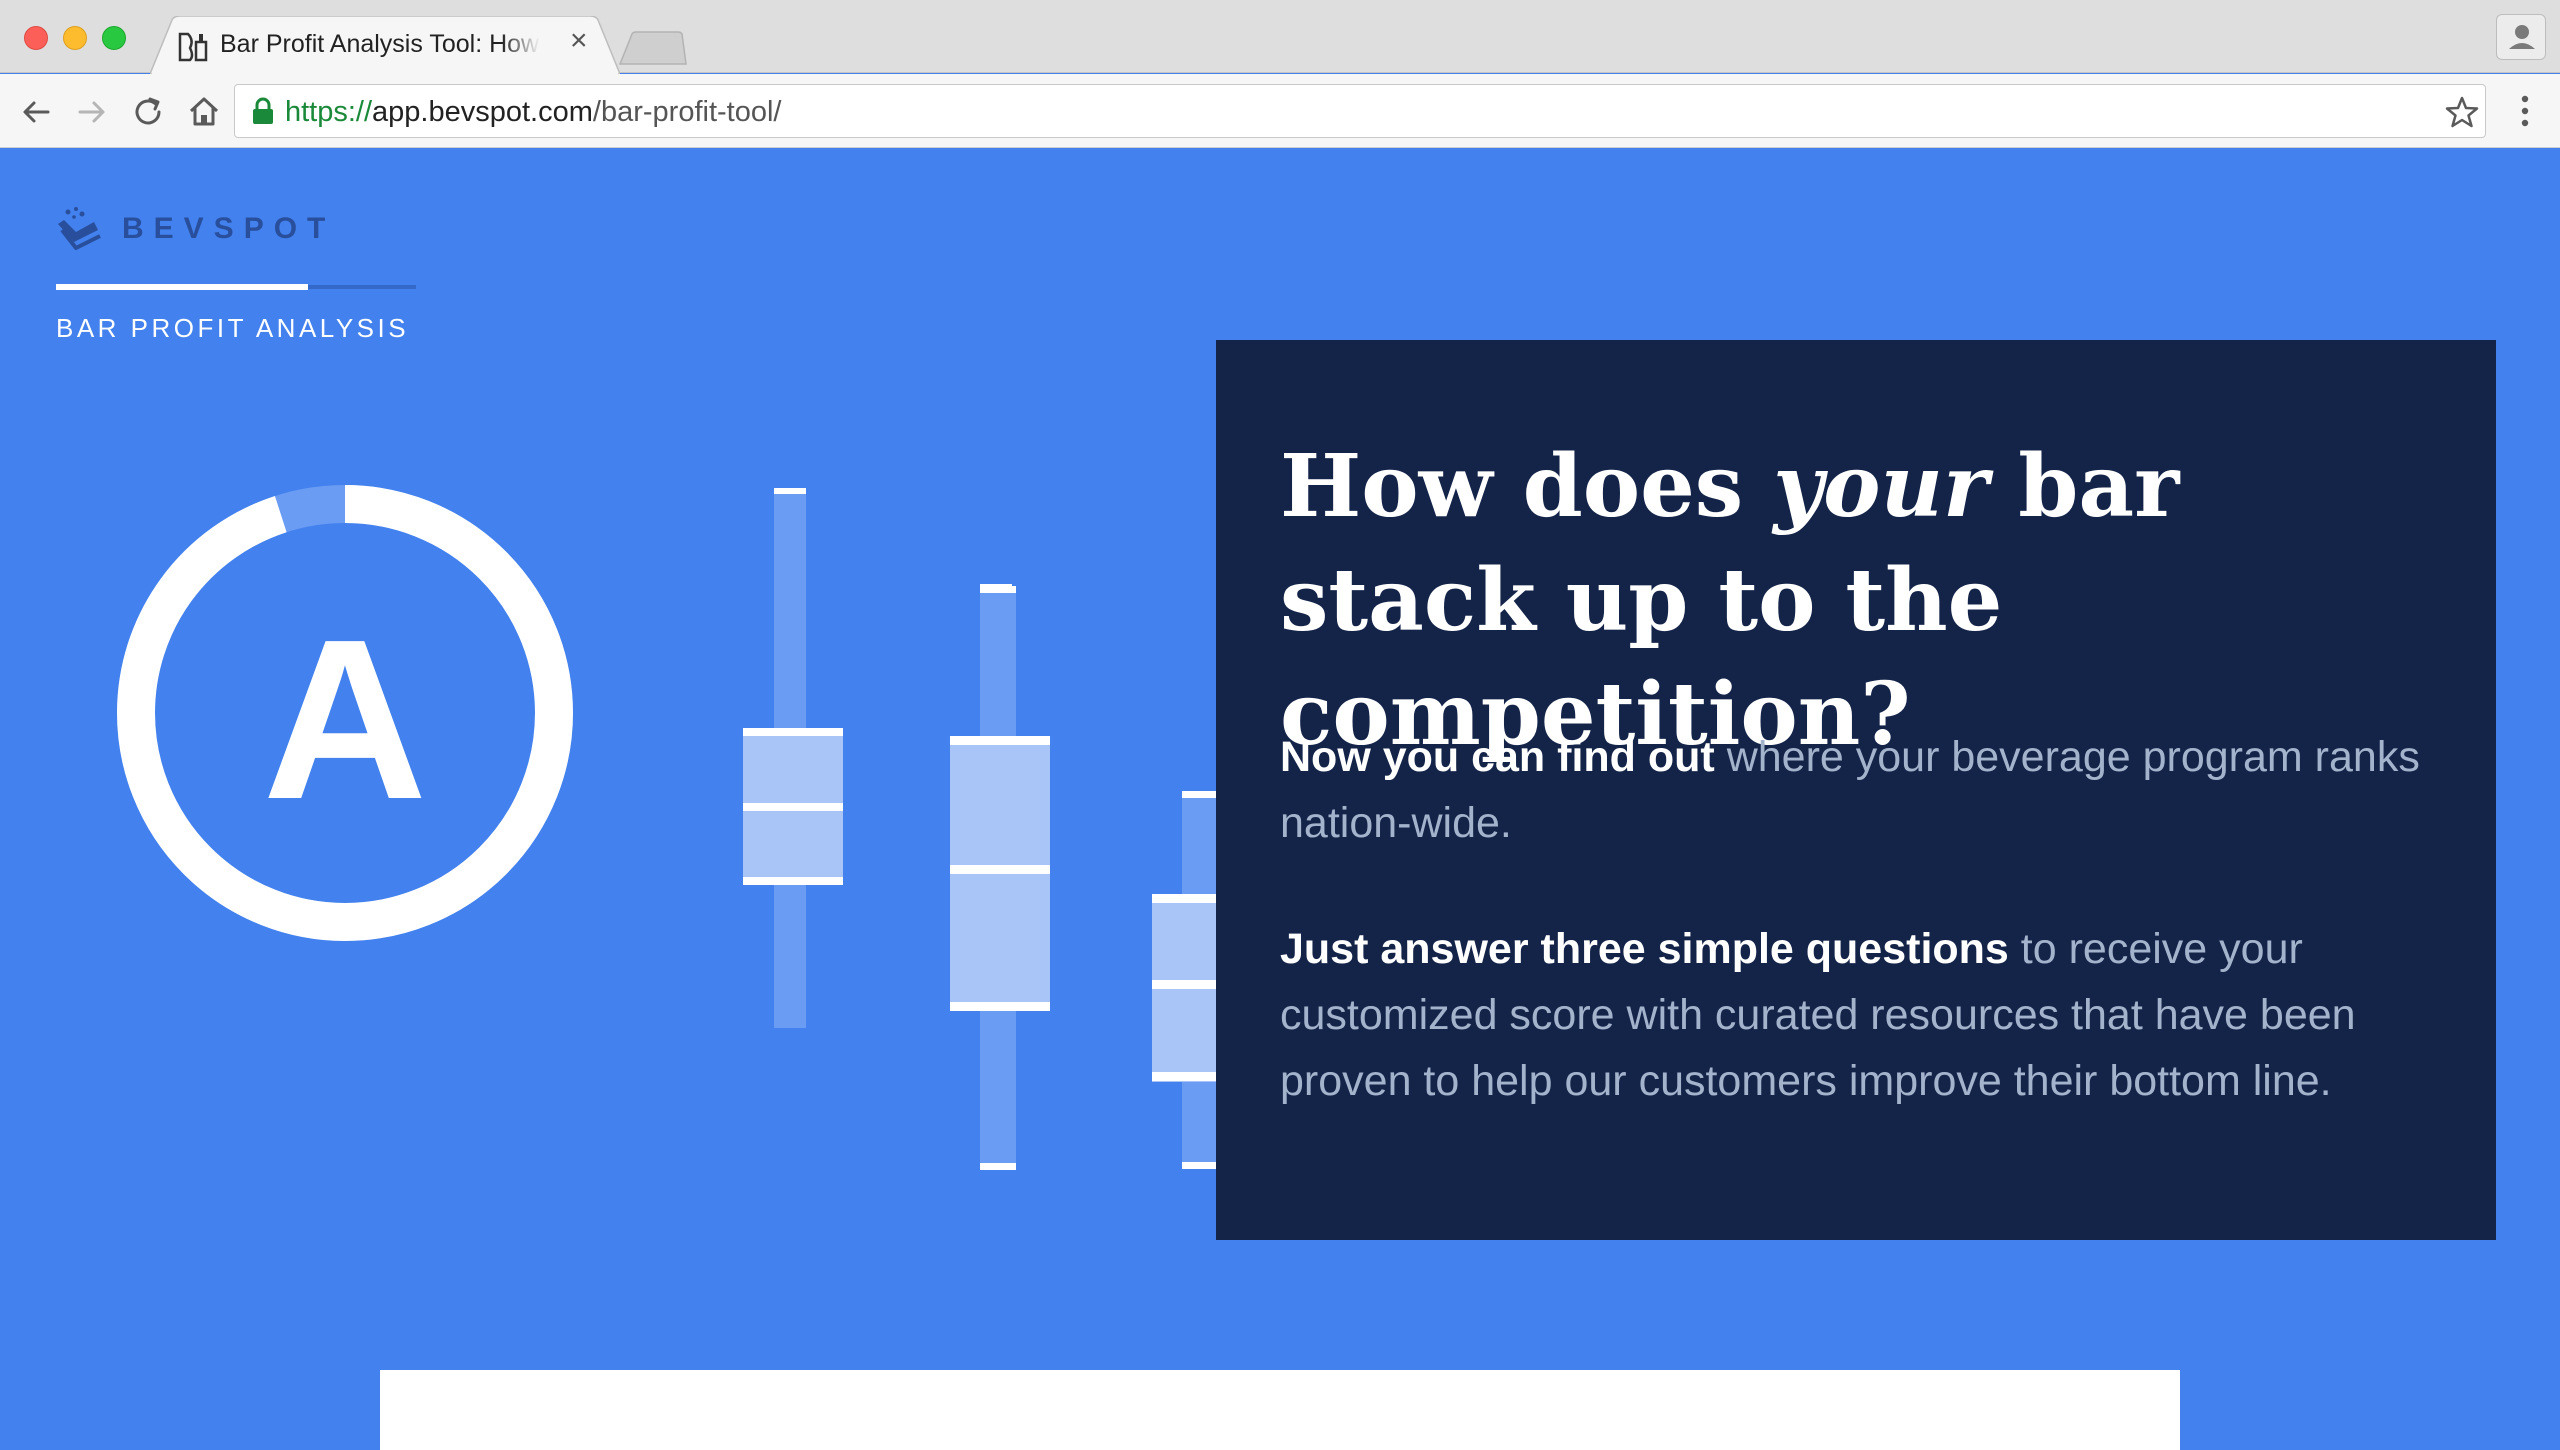 Image resolution: width=2560 pixels, height=1450 pixels. Describe the element at coordinates (36, 112) in the screenshot. I see `back-icon` at that location.